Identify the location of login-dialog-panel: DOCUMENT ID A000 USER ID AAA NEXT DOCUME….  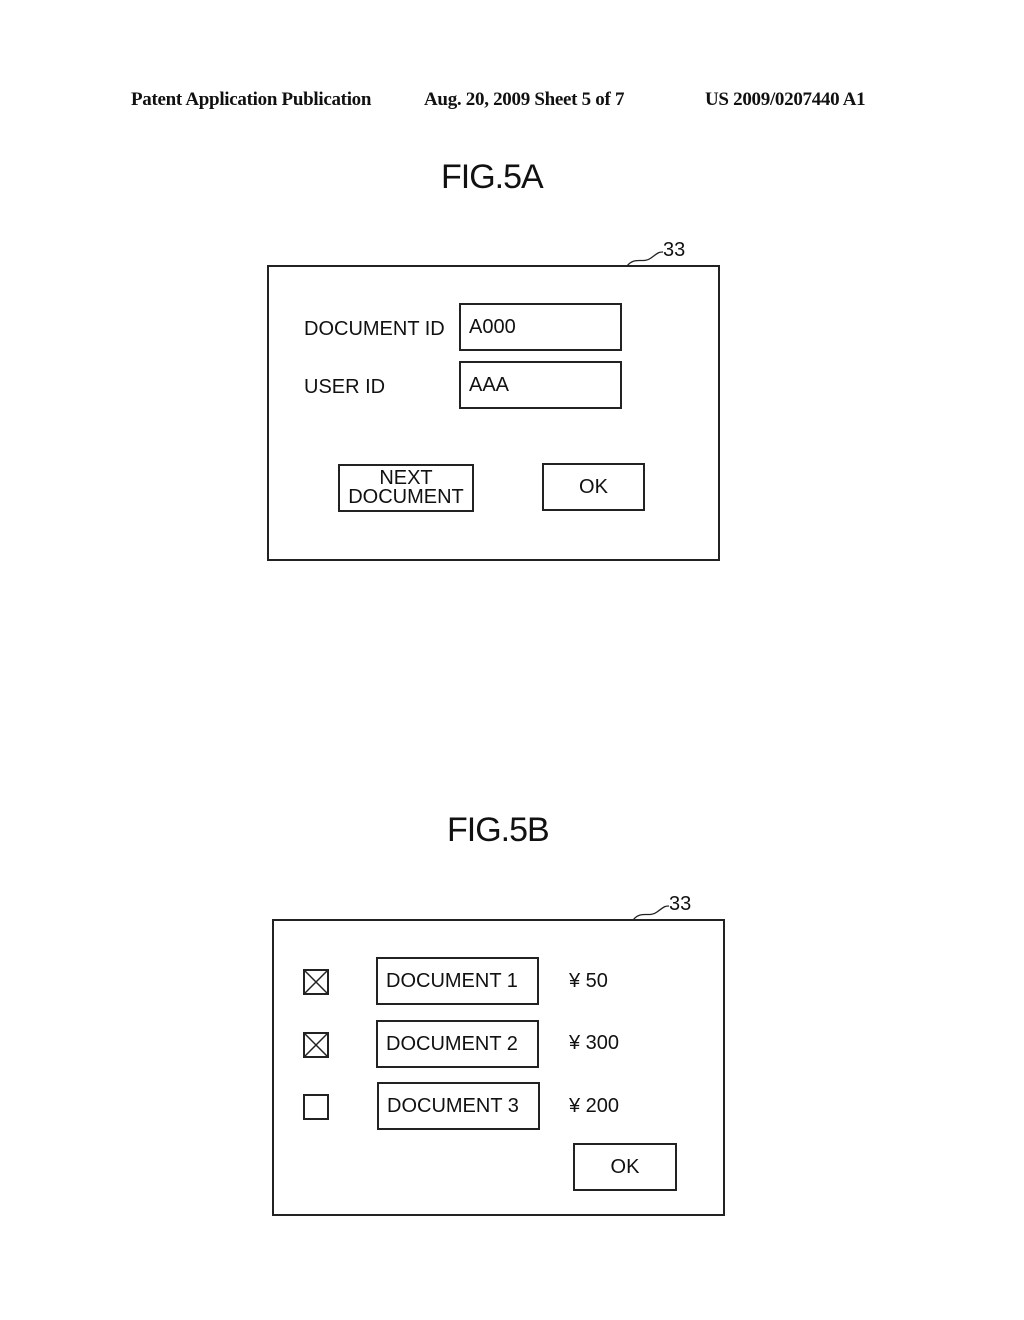
(493, 413).